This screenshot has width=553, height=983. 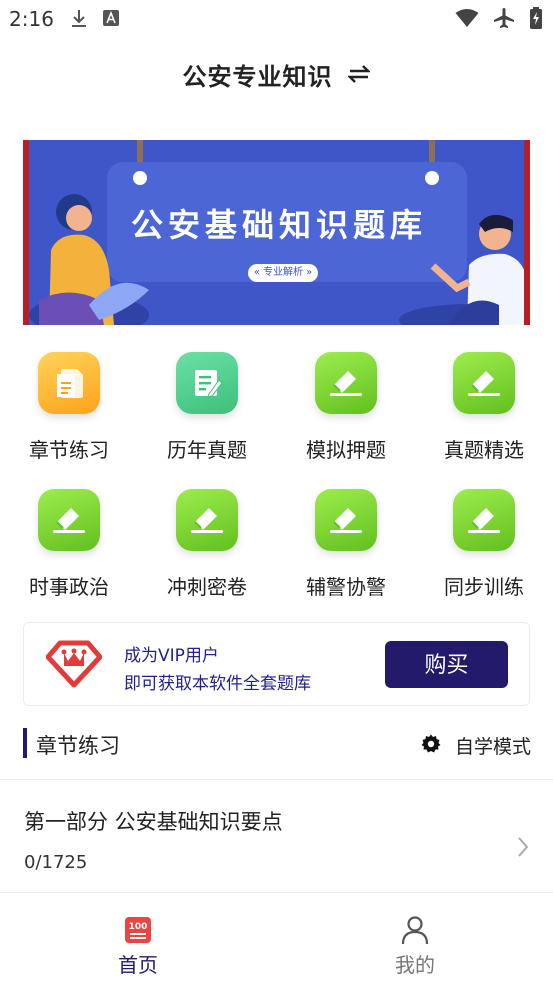 I want to click on grid-label: 章节练习, so click(x=69, y=450).